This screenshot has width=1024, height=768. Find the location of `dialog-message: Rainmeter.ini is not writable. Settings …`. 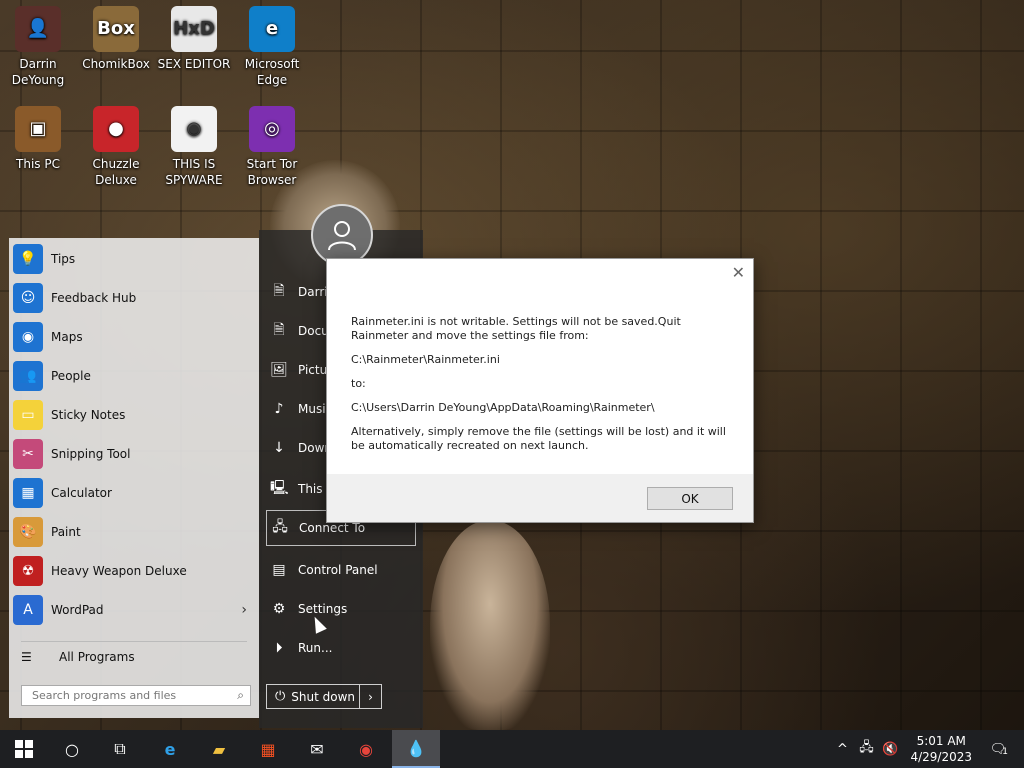

dialog-message: Rainmeter.ini is not writable. Settings … is located at coordinates (546, 389).